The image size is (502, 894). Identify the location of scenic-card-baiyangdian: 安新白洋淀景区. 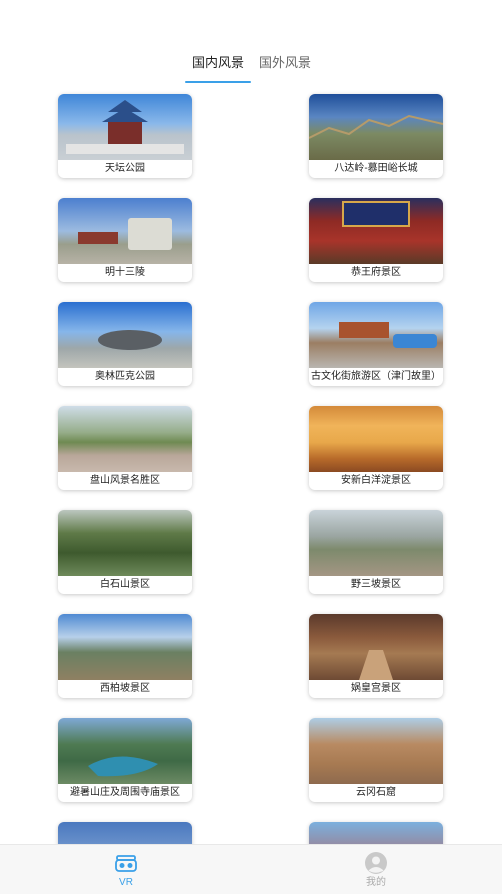
(376, 448).